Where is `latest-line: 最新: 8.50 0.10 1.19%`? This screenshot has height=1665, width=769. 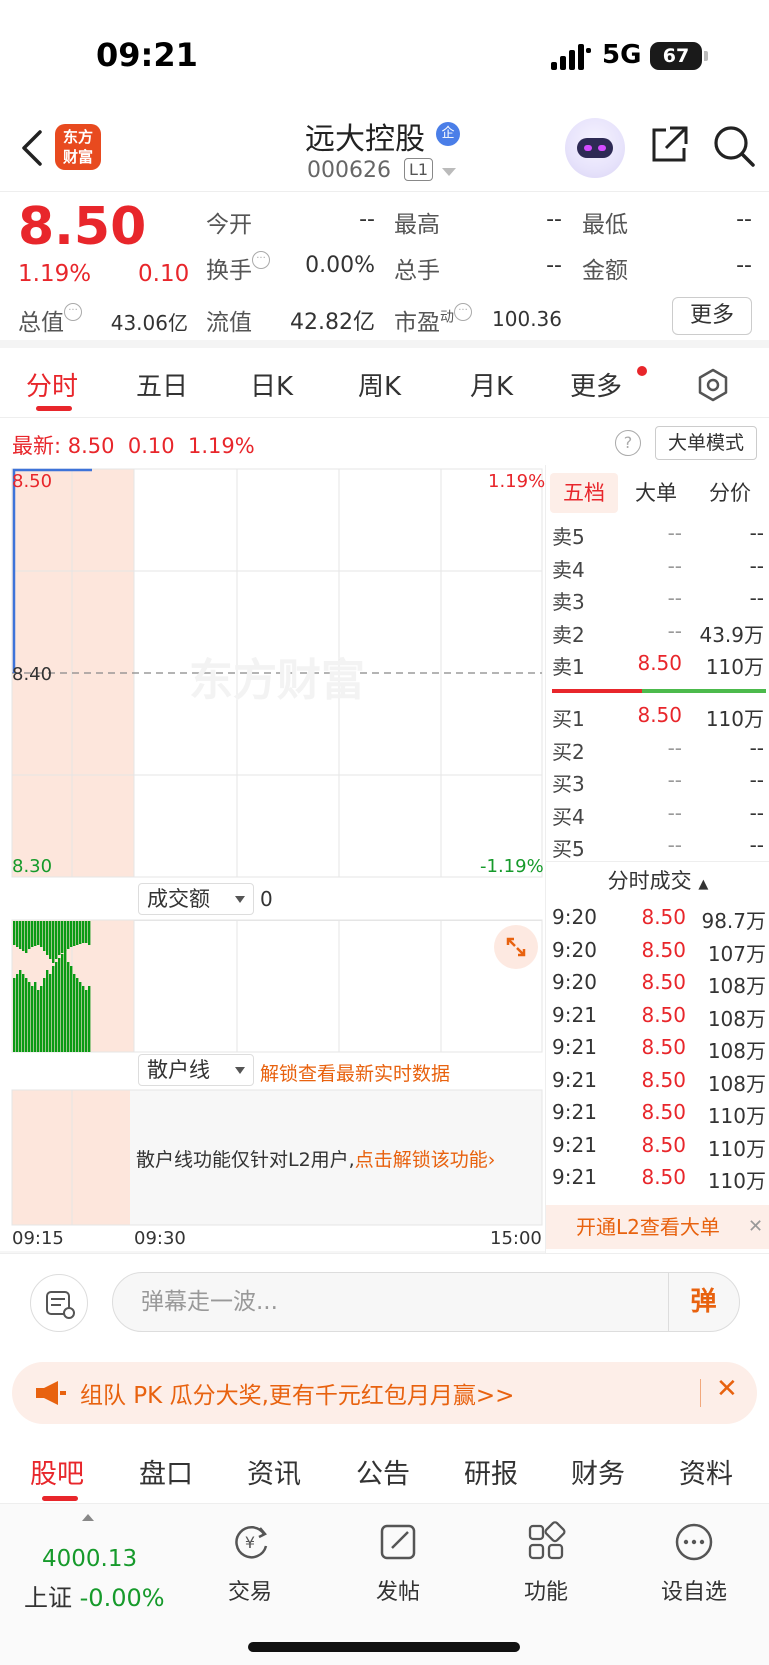 latest-line: 最新: 8.50 0.10 1.19% is located at coordinates (133, 445).